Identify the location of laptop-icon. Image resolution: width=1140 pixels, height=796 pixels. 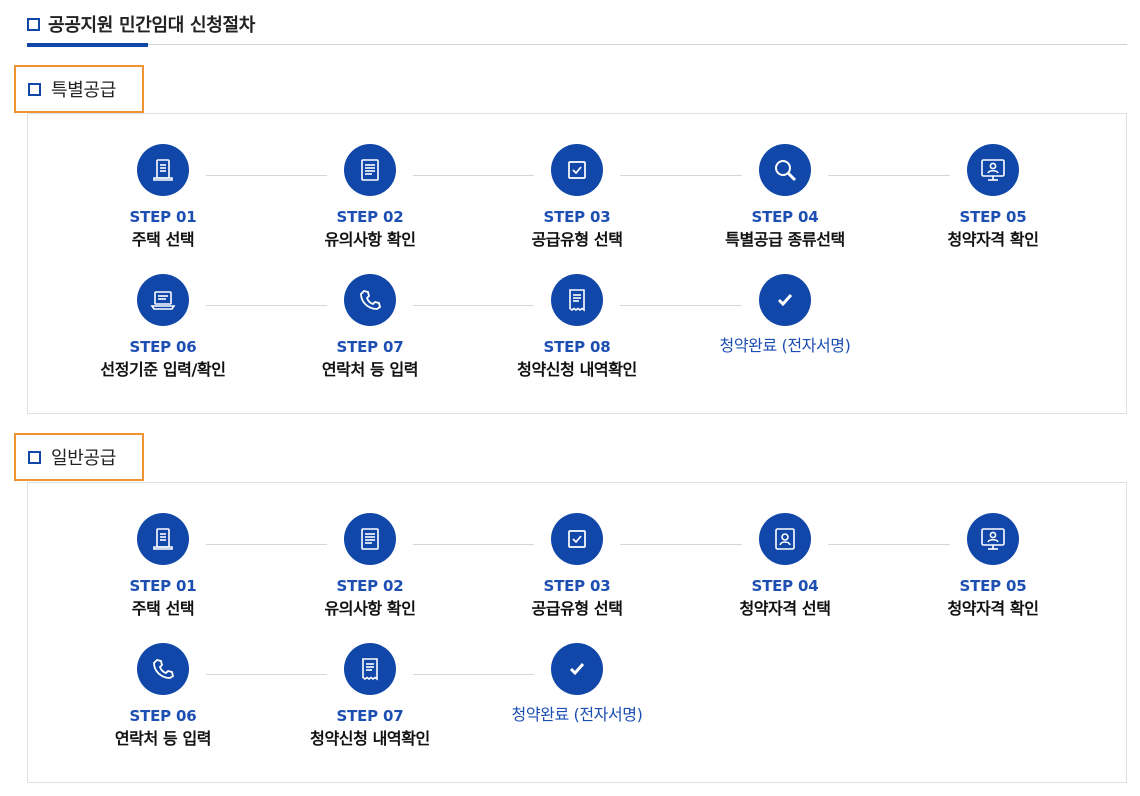
(163, 300).